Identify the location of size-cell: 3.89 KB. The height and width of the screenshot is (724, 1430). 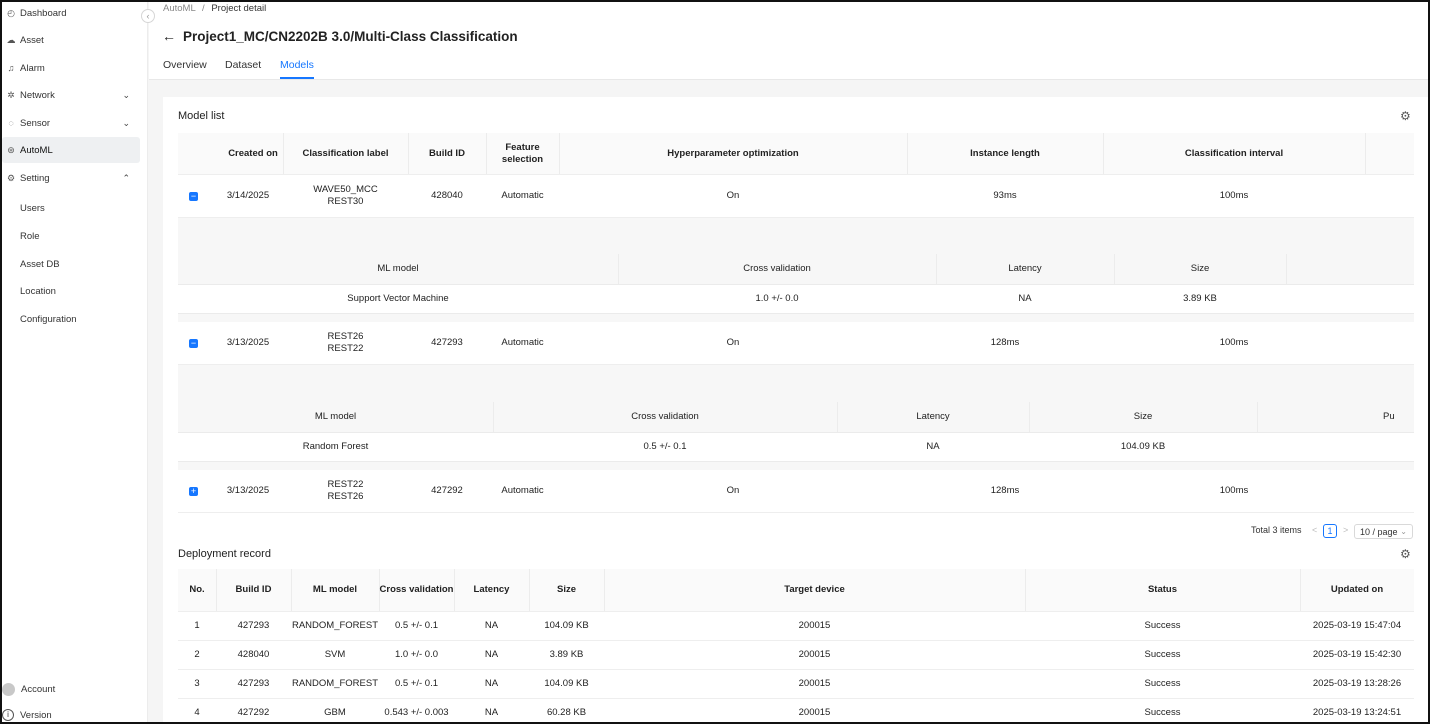
(1200, 298).